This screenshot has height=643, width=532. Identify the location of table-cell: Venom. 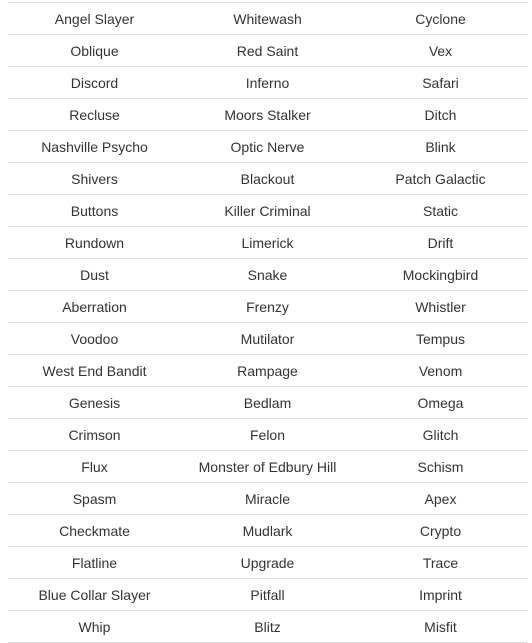
(440, 370).